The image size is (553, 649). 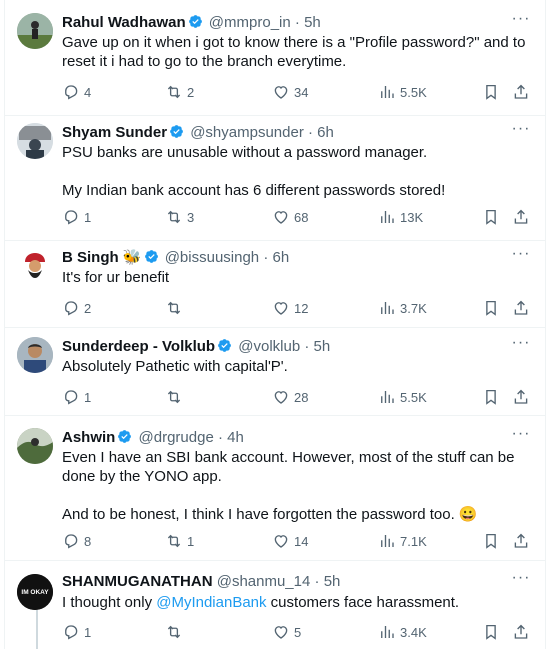 What do you see at coordinates (269, 346) in the screenshot?
I see `handle: @volklub` at bounding box center [269, 346].